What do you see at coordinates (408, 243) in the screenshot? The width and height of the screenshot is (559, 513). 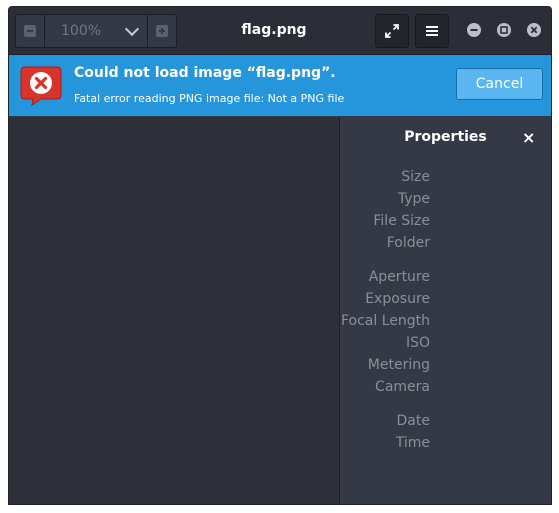 I see `property-label-folder: Folder` at bounding box center [408, 243].